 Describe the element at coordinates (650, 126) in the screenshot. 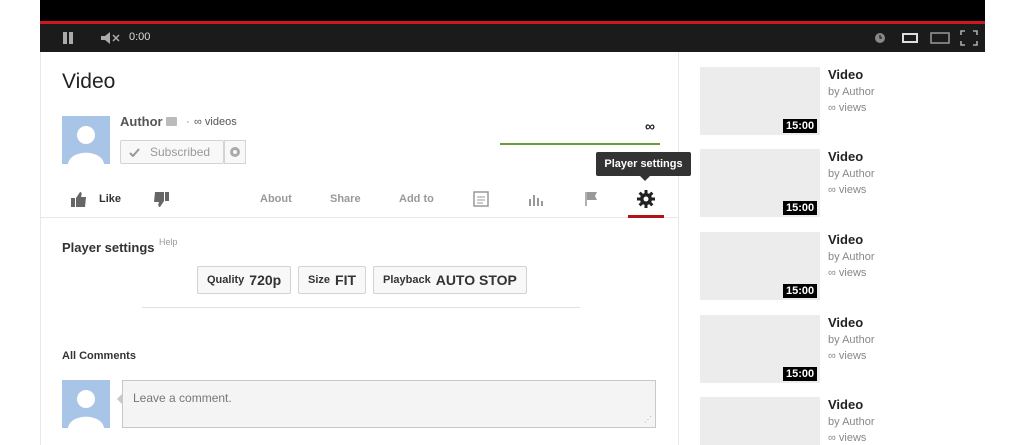

I see `view-count: ∞` at that location.